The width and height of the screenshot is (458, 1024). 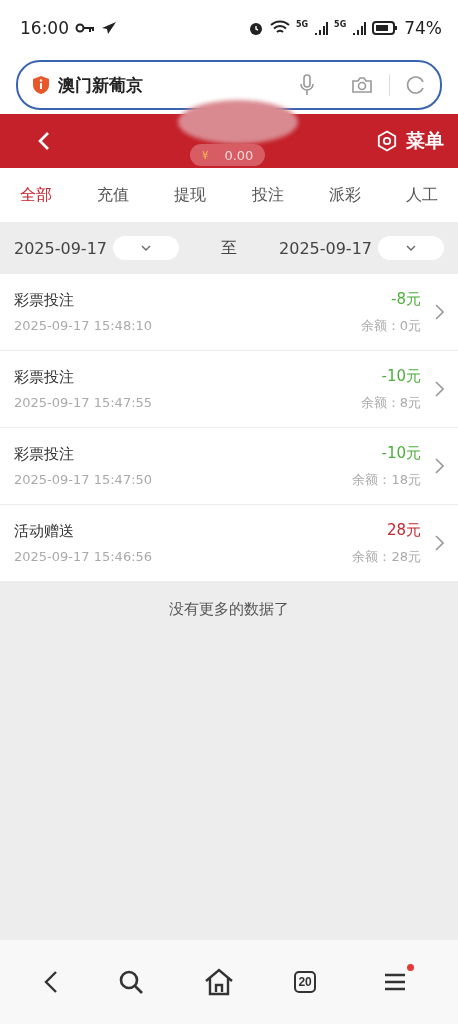 I want to click on record-row: 活动赠送 2025-09-17 15:46:56 28元 余额：28元, so click(x=229, y=543).